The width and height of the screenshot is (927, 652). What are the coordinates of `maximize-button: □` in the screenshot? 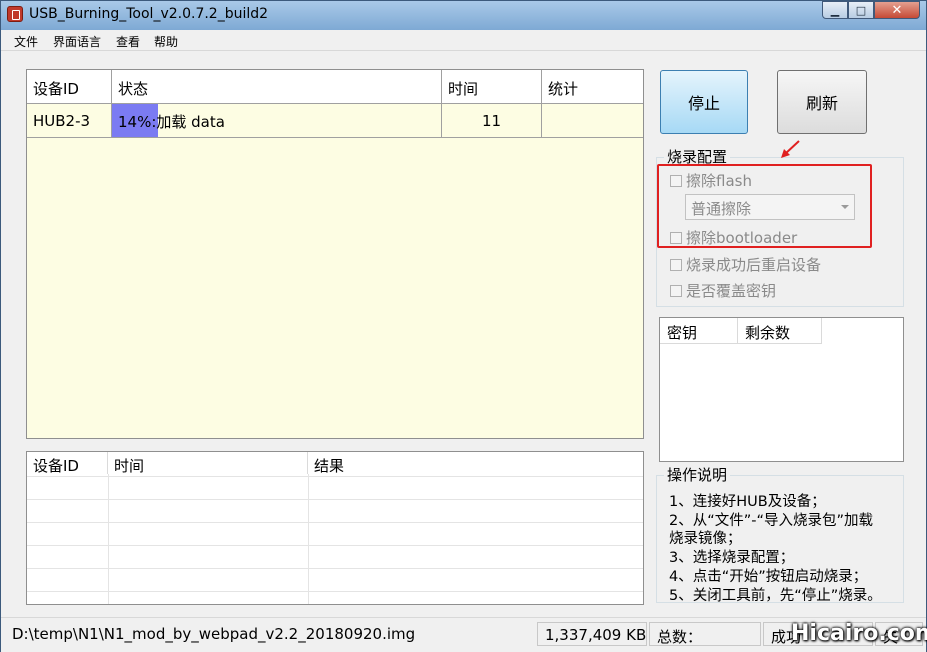 It's located at (861, 10).